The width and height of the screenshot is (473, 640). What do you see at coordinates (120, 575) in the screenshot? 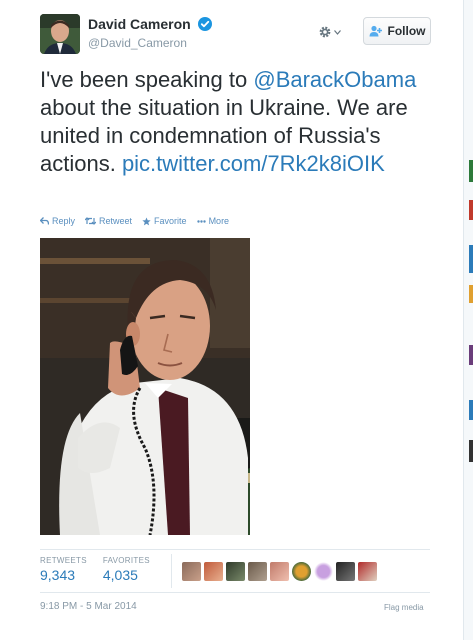
I see `favorites-count: 4,035` at bounding box center [120, 575].